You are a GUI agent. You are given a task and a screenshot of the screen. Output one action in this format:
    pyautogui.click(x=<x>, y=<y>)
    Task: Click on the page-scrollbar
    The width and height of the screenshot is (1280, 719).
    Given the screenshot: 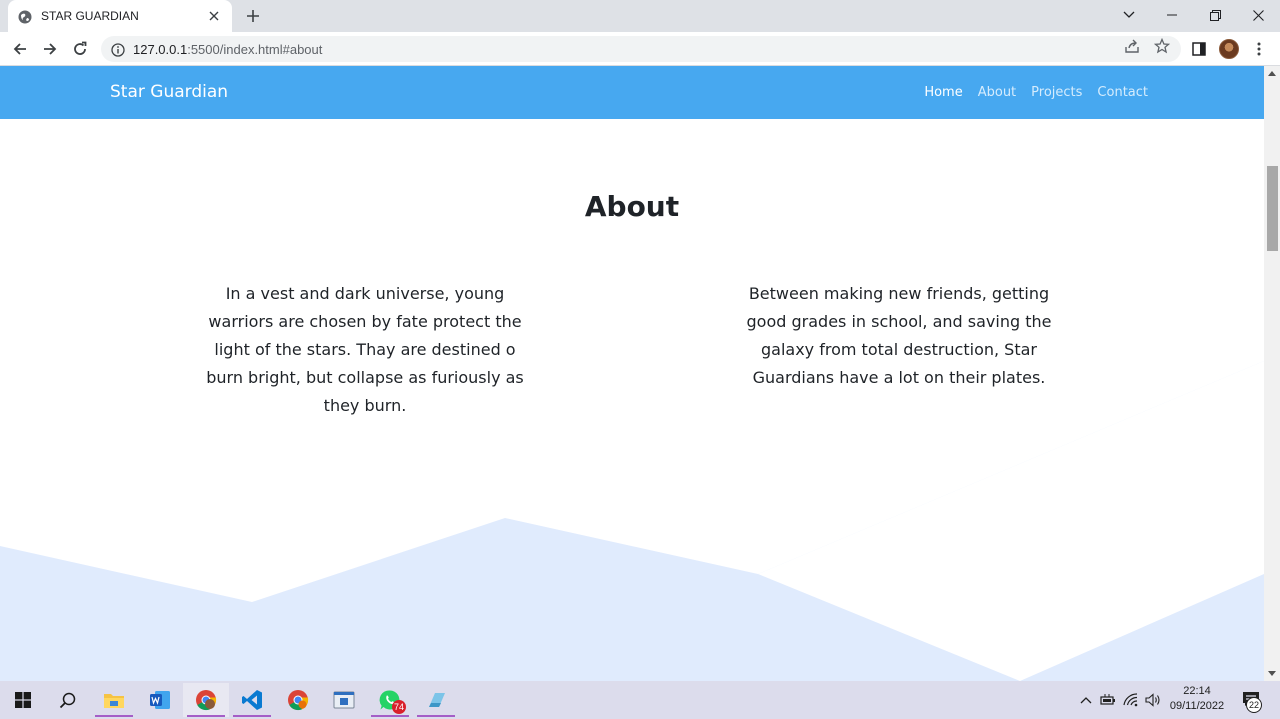 What is the action you would take?
    pyautogui.click(x=1272, y=373)
    